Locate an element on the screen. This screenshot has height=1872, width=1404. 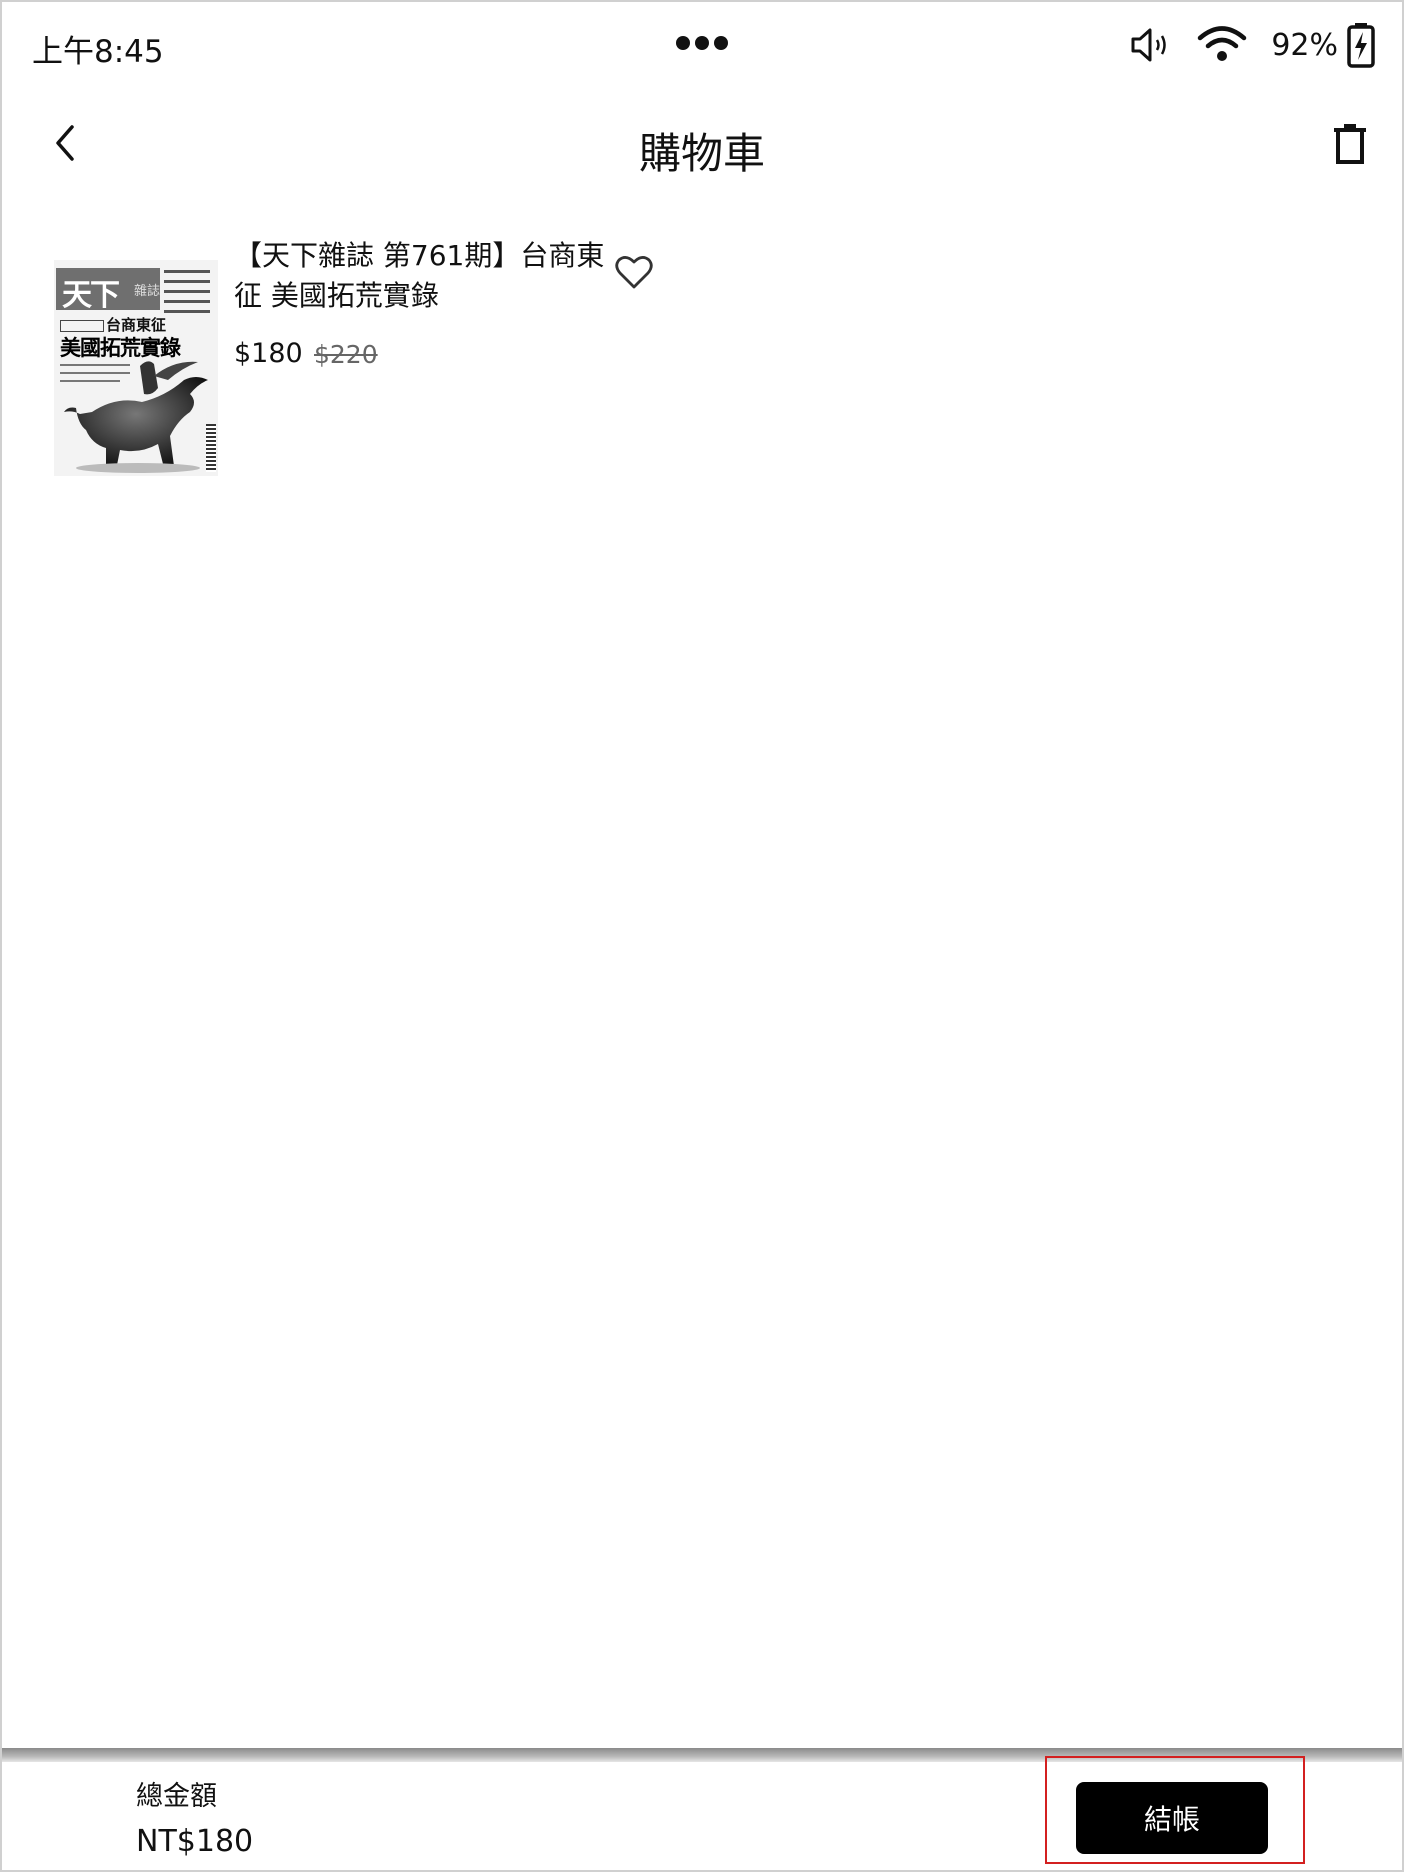
checkout-button: 結帳 is located at coordinates (1172, 1818).